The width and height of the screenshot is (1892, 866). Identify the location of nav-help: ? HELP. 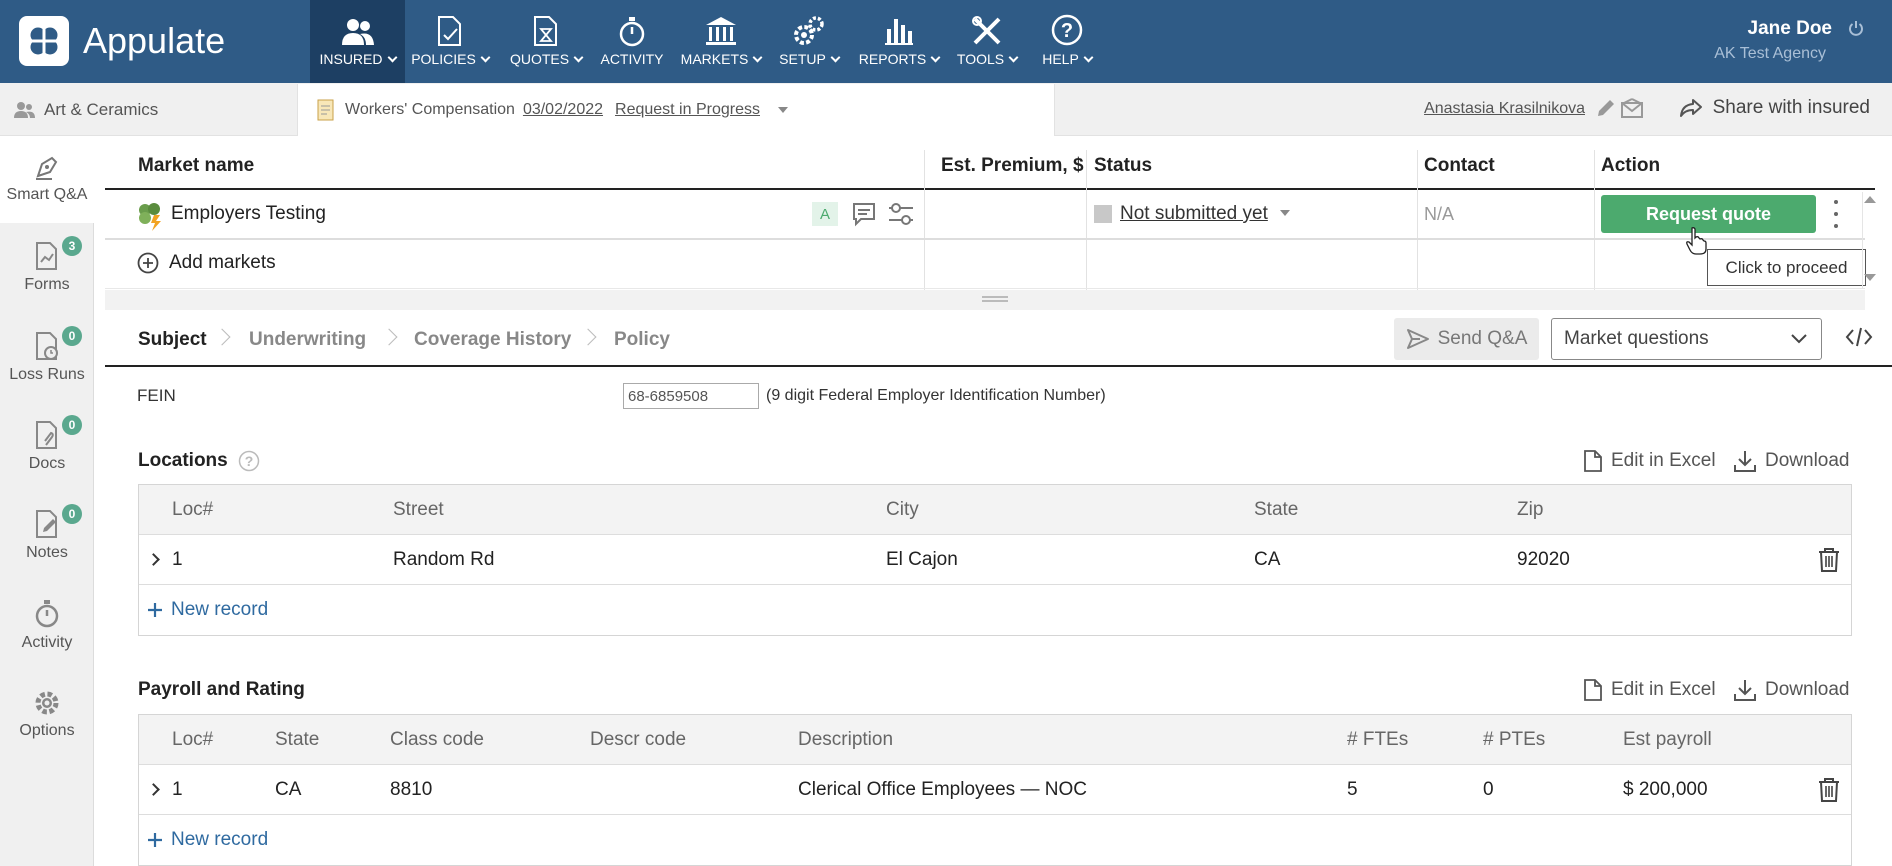
(1067, 41).